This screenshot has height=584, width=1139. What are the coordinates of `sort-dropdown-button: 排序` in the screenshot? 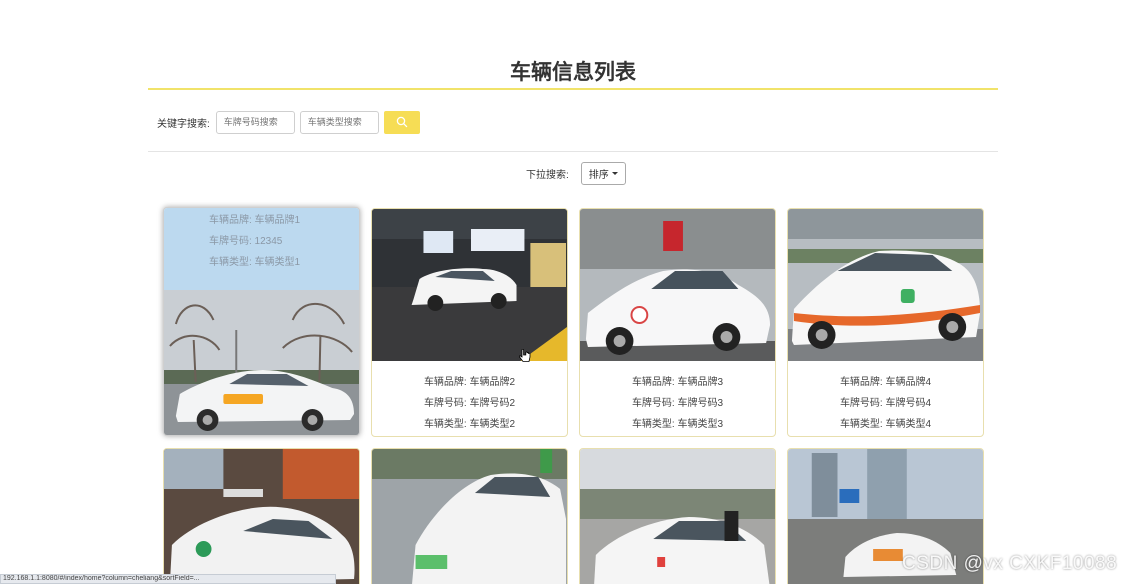 It's located at (603, 173).